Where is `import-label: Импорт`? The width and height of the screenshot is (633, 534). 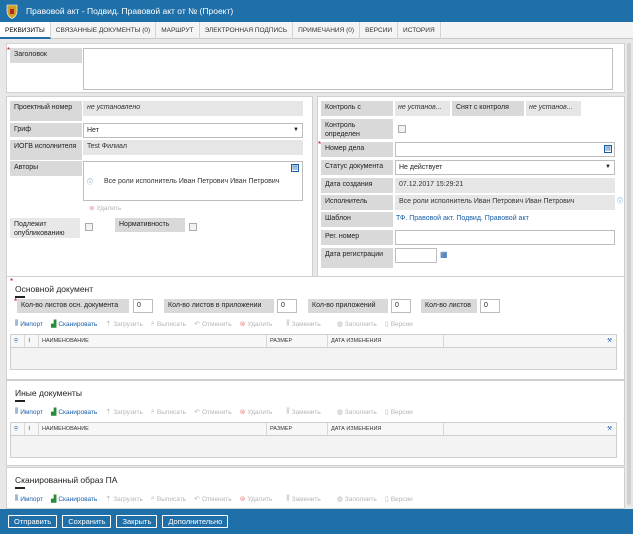
import-label: Импорт is located at coordinates (31, 324).